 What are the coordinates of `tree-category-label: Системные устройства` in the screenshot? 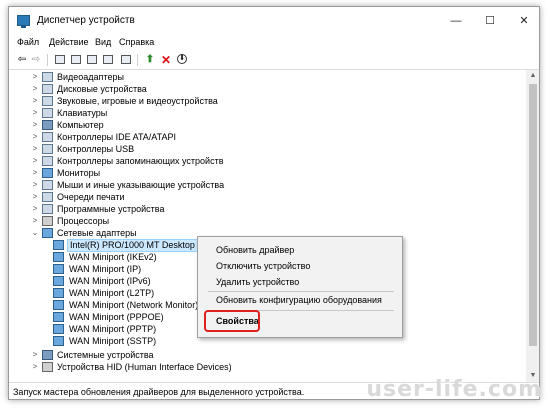 It's located at (105, 355).